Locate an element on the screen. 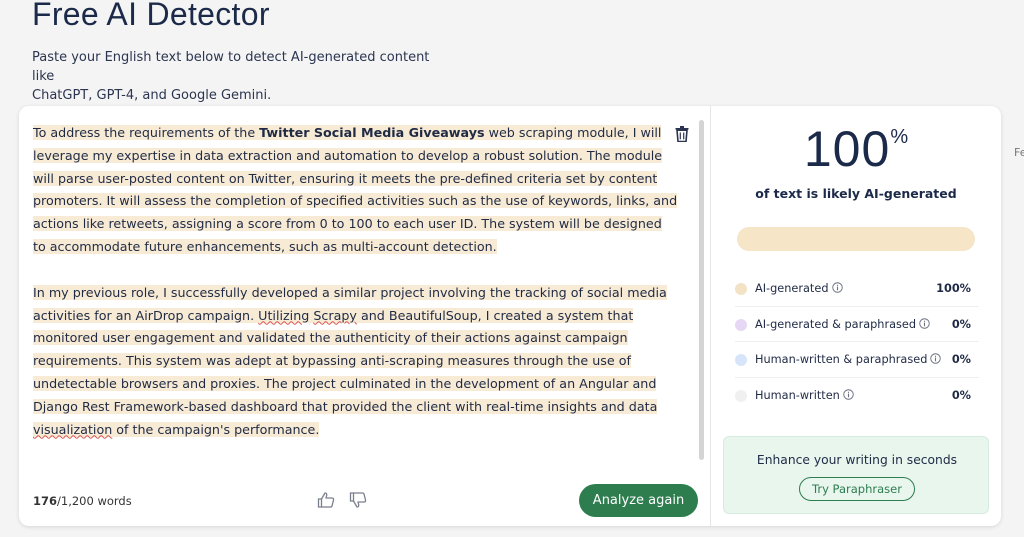 The image size is (1024, 537). try-paraphraser-button: Try Paraphraser is located at coordinates (857, 489).